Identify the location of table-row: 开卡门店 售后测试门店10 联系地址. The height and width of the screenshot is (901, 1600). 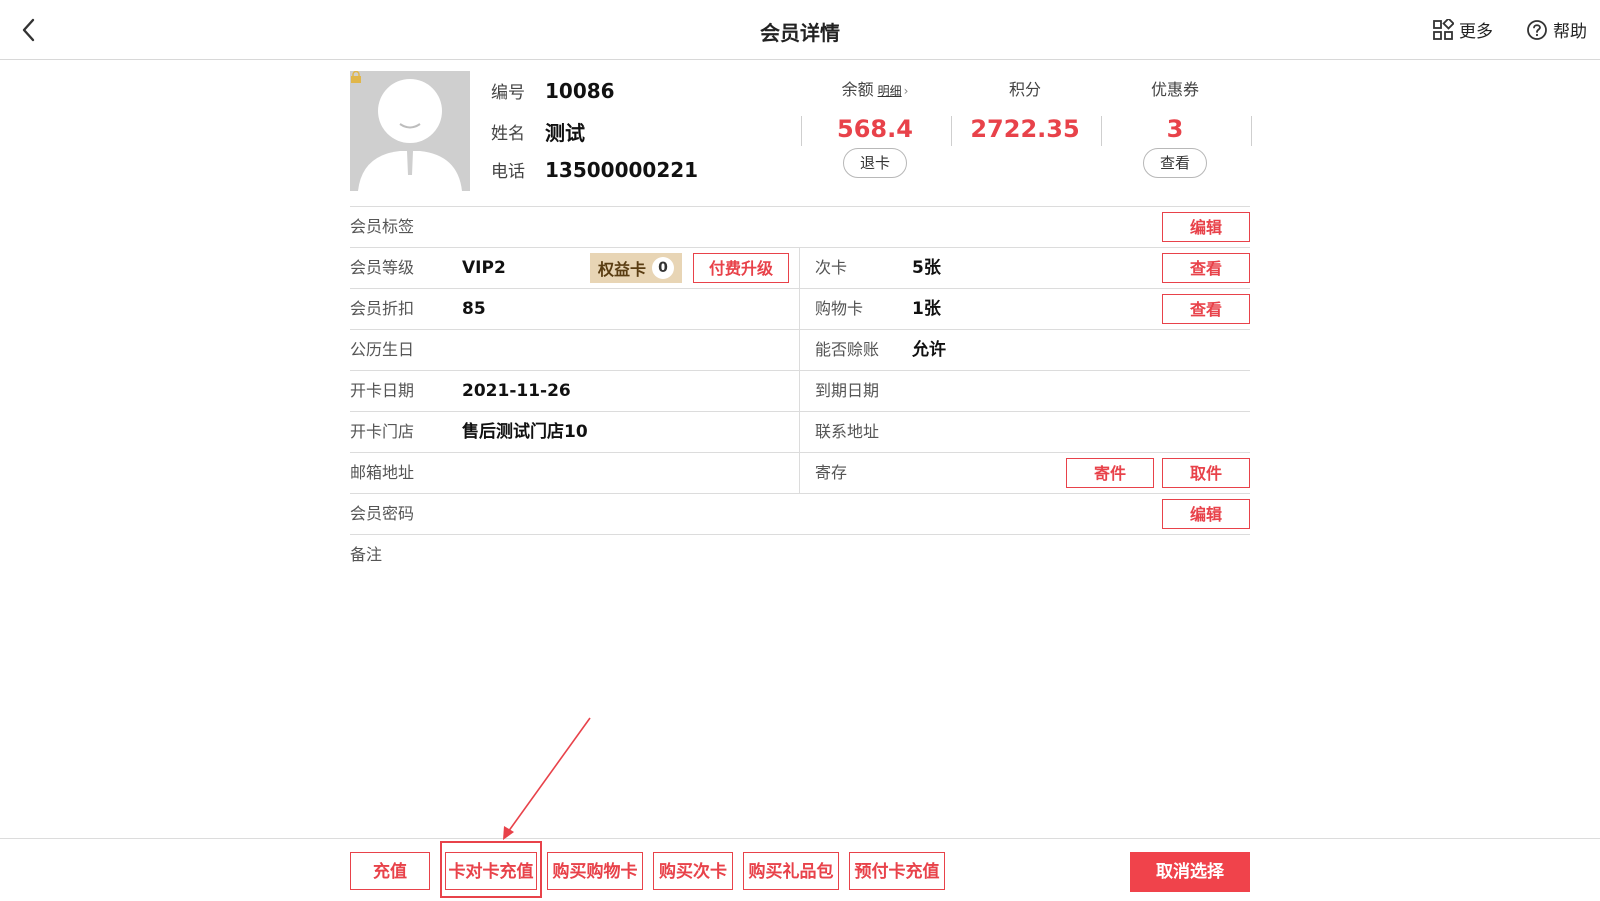
(800, 431).